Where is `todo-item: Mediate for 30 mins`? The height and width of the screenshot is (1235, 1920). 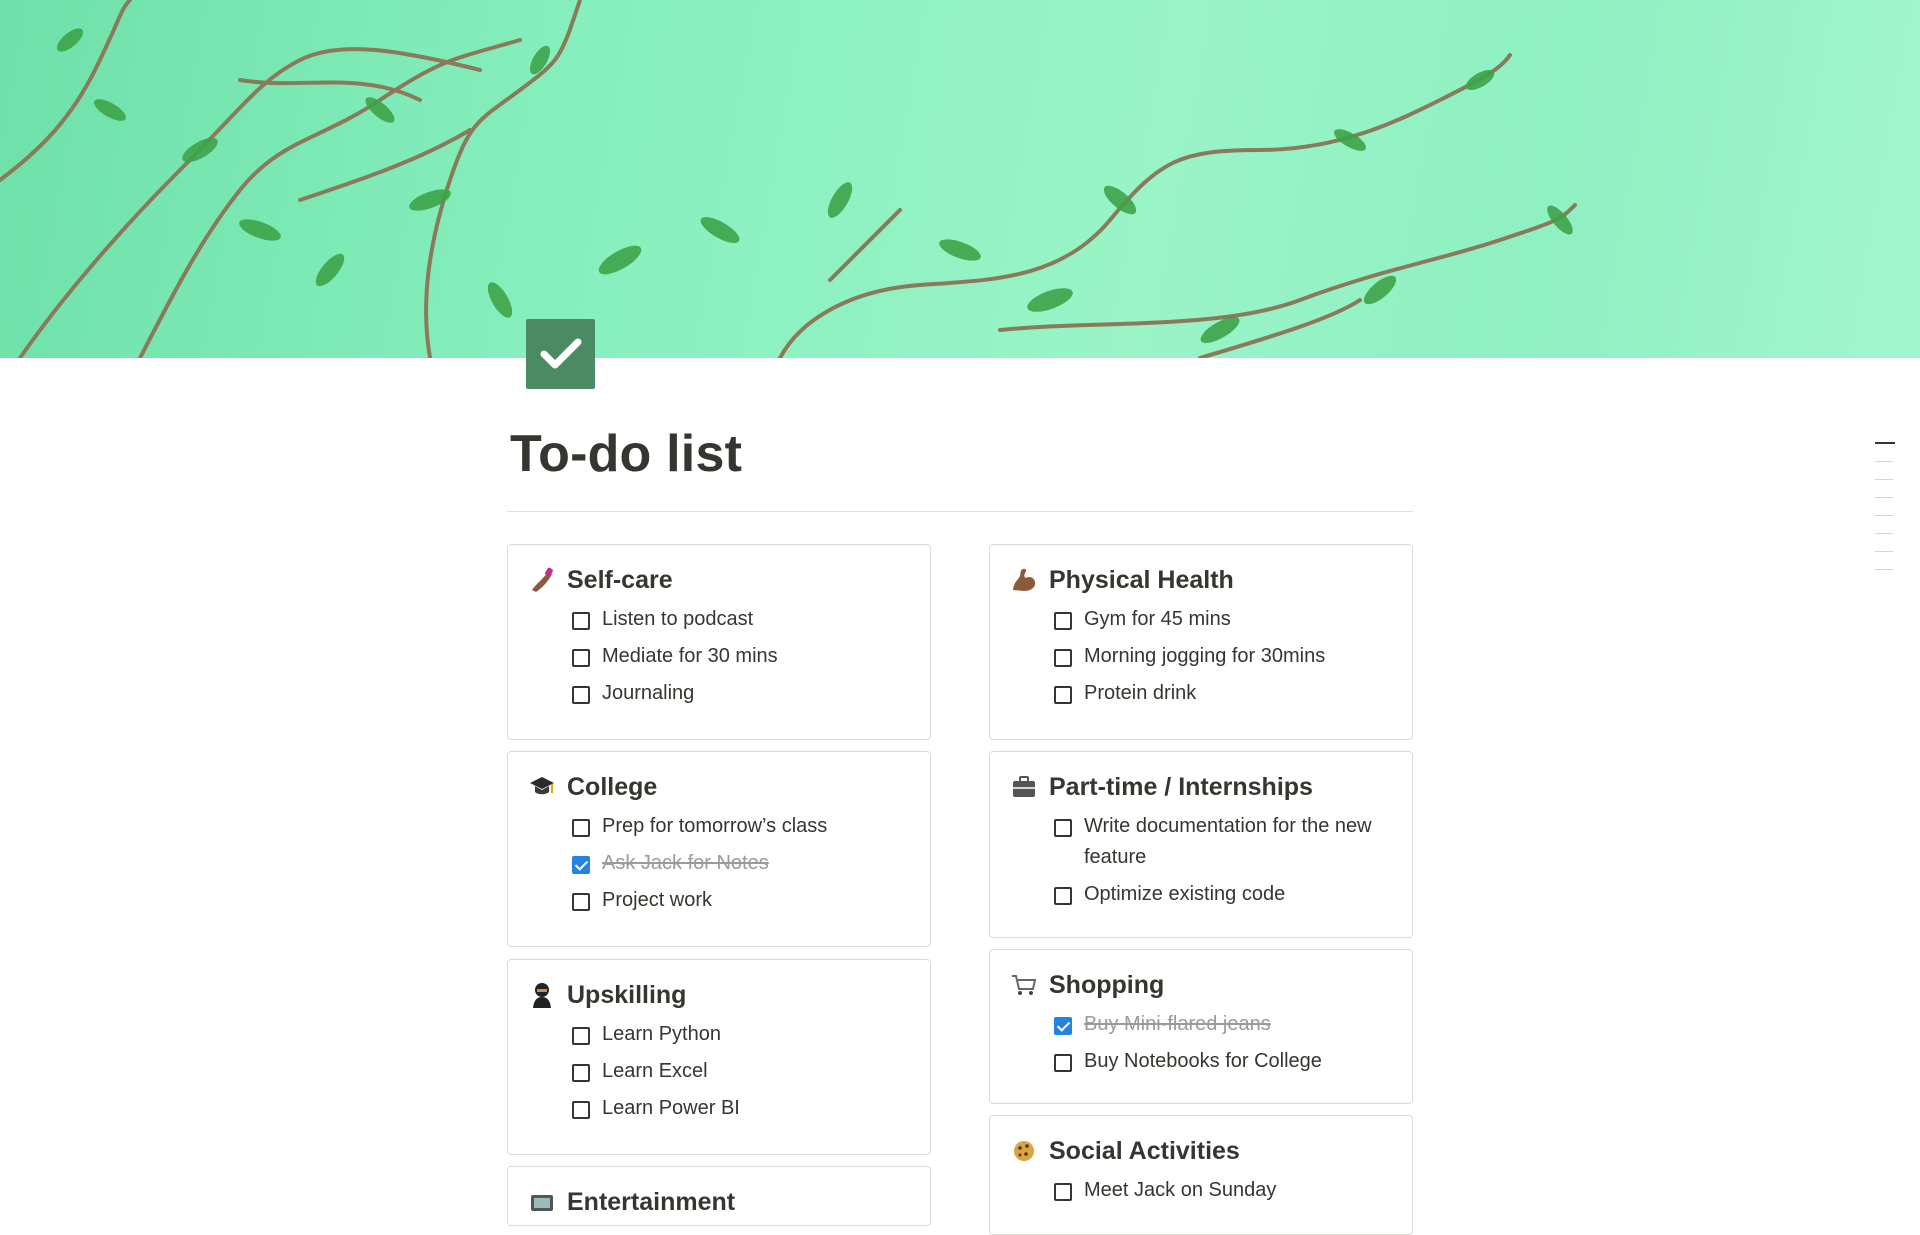 todo-item: Mediate for 30 mins is located at coordinates (745, 658).